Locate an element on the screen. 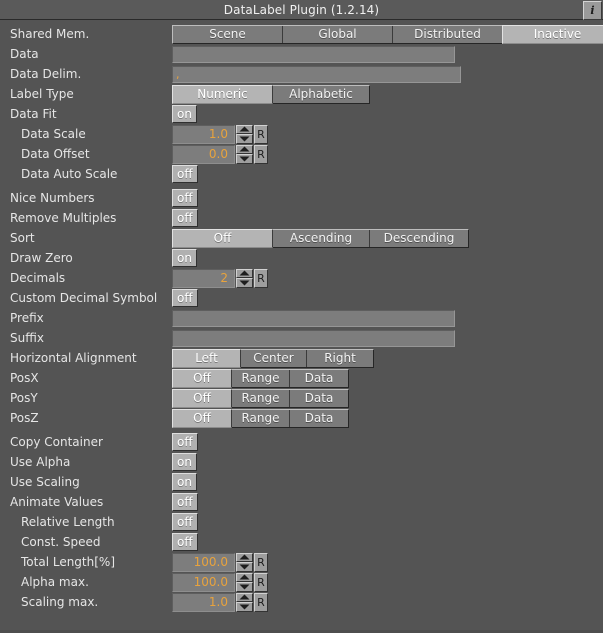  spinner-value-alpha-max: 100.0 is located at coordinates (203, 582).